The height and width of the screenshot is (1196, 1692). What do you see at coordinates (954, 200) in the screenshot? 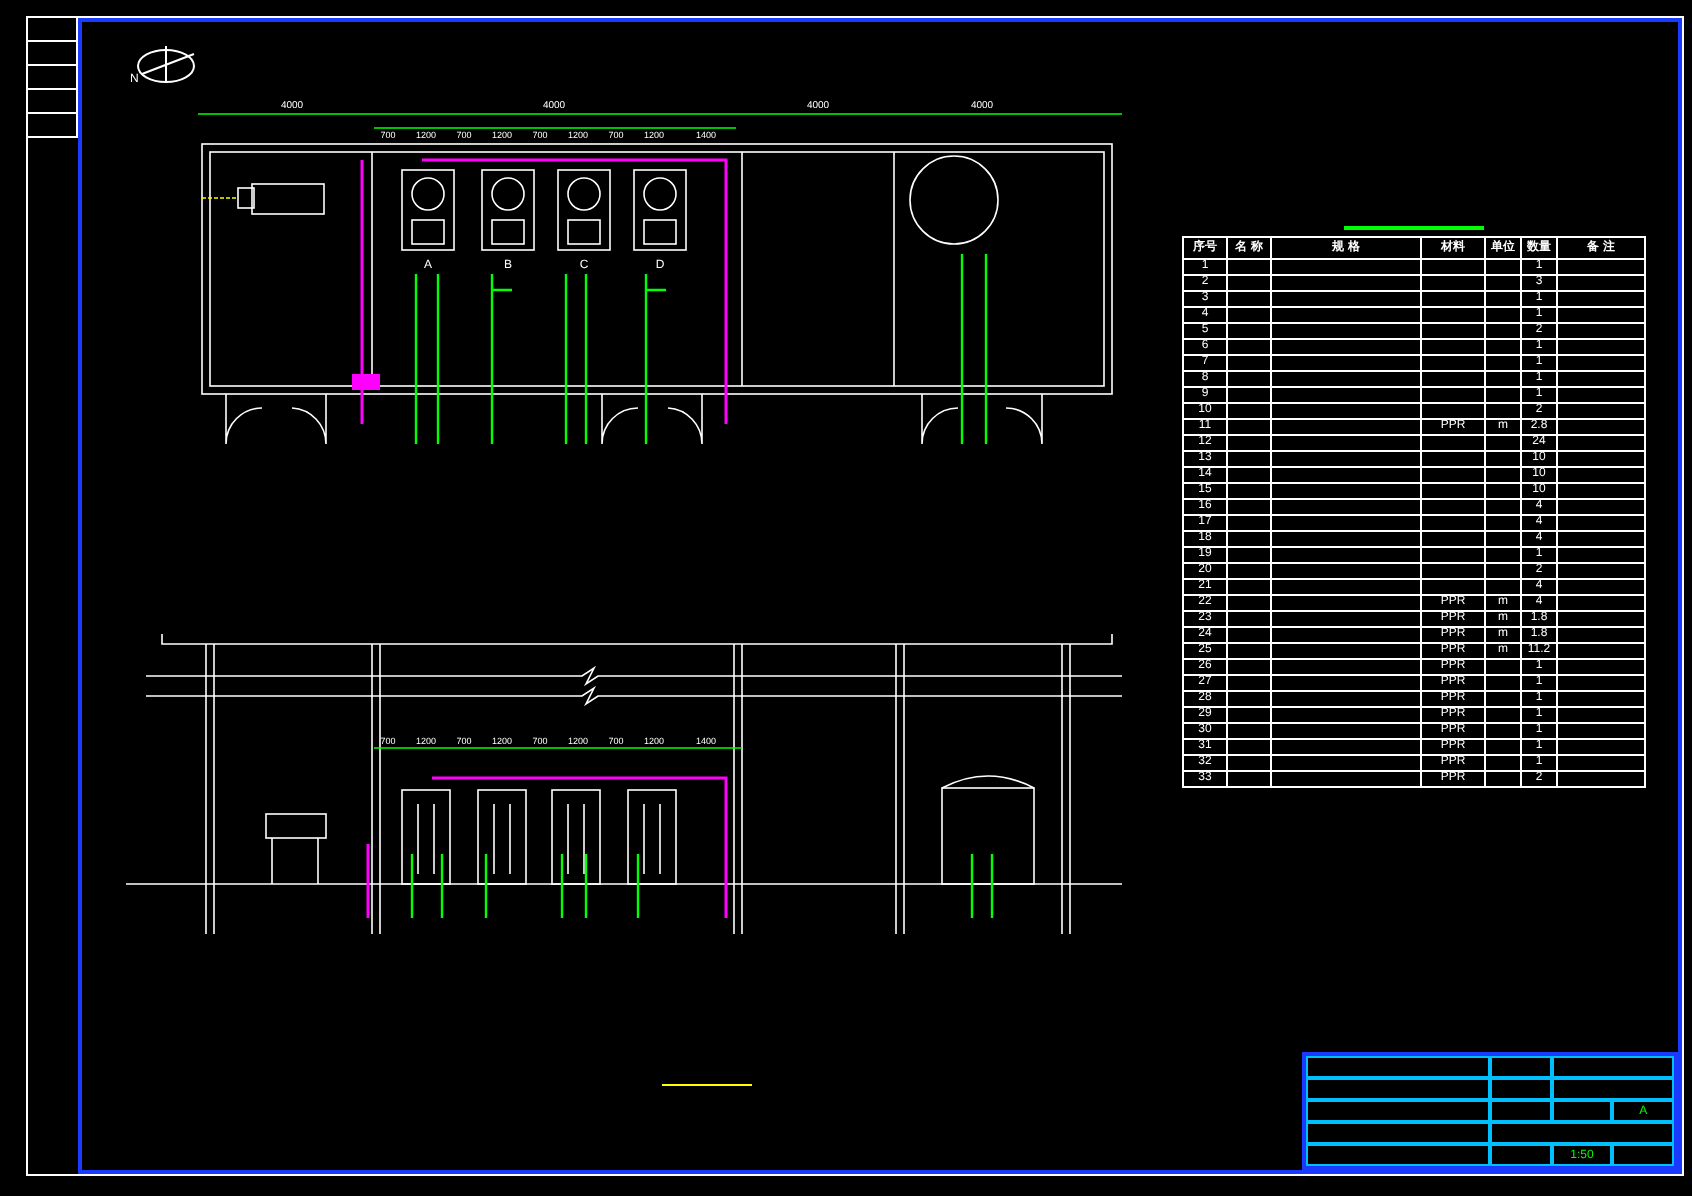
I see `water-tank-drawing` at bounding box center [954, 200].